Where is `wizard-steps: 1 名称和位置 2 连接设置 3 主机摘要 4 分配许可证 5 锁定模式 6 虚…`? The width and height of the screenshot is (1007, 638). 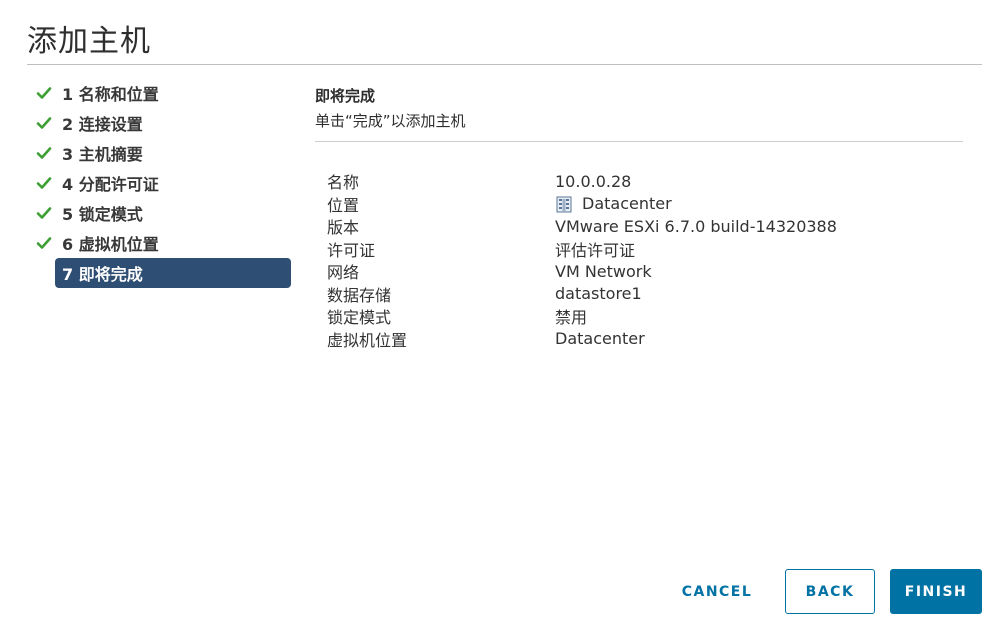 wizard-steps: 1 名称和位置 2 连接设置 3 主机摘要 4 分配许可证 5 锁定模式 6 虚… is located at coordinates (166, 183).